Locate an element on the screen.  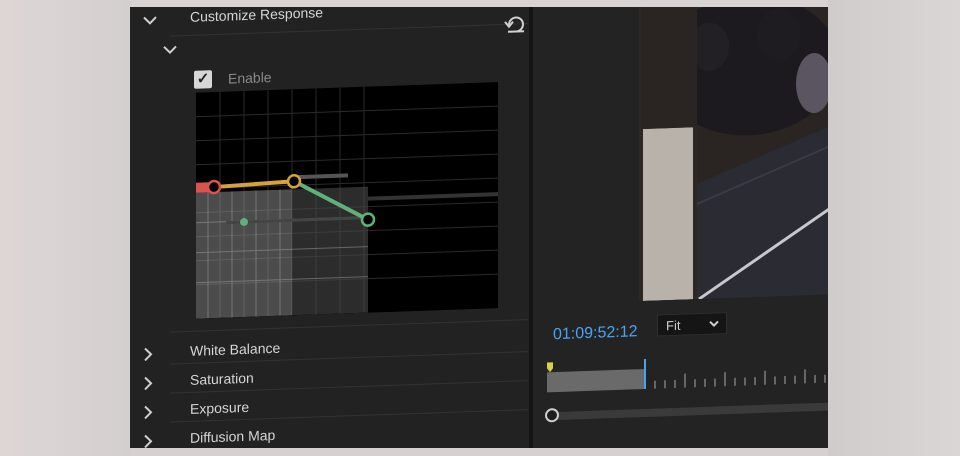
timecode-display: 01:09:52:12 is located at coordinates (595, 333).